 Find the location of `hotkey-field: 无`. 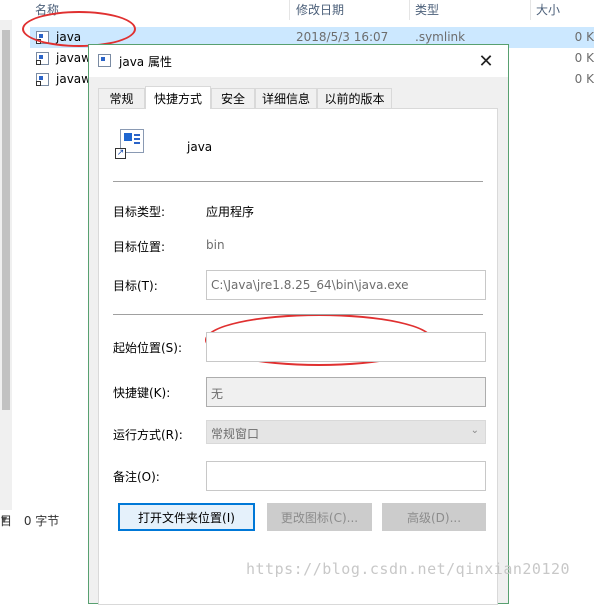

hotkey-field: 无 is located at coordinates (346, 392).